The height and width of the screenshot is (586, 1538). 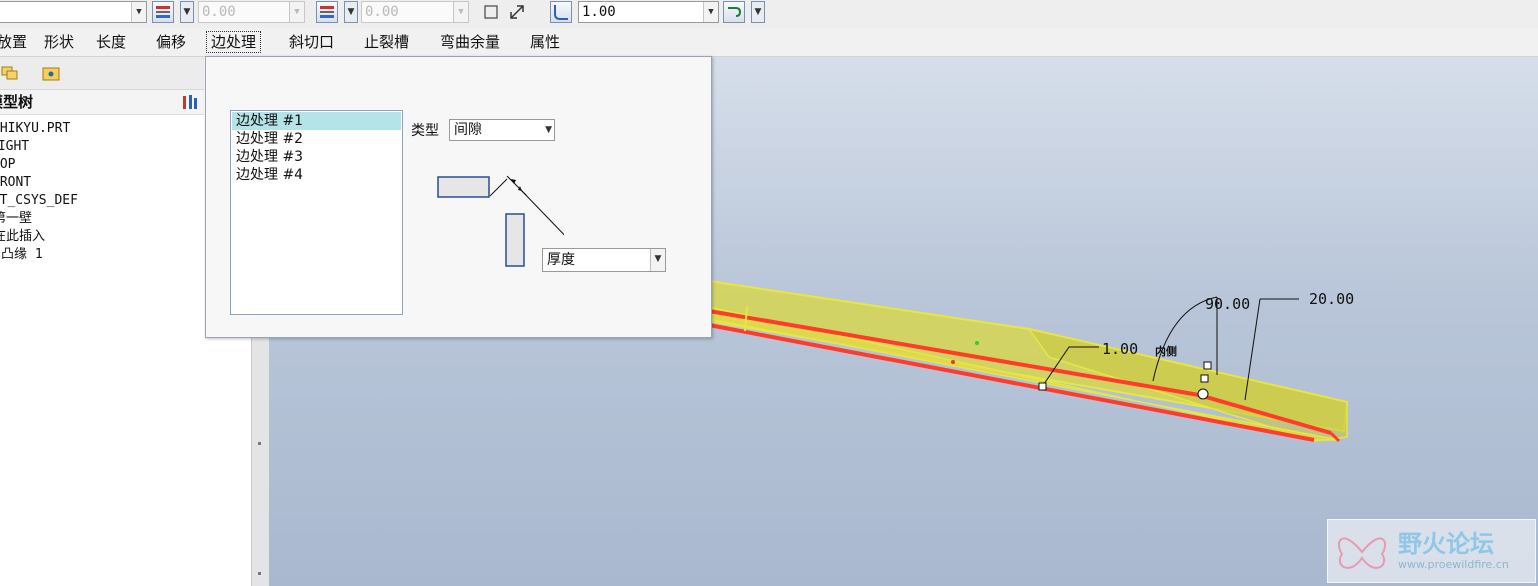 I want to click on watermark-title: 野火论坛, so click(x=1446, y=544).